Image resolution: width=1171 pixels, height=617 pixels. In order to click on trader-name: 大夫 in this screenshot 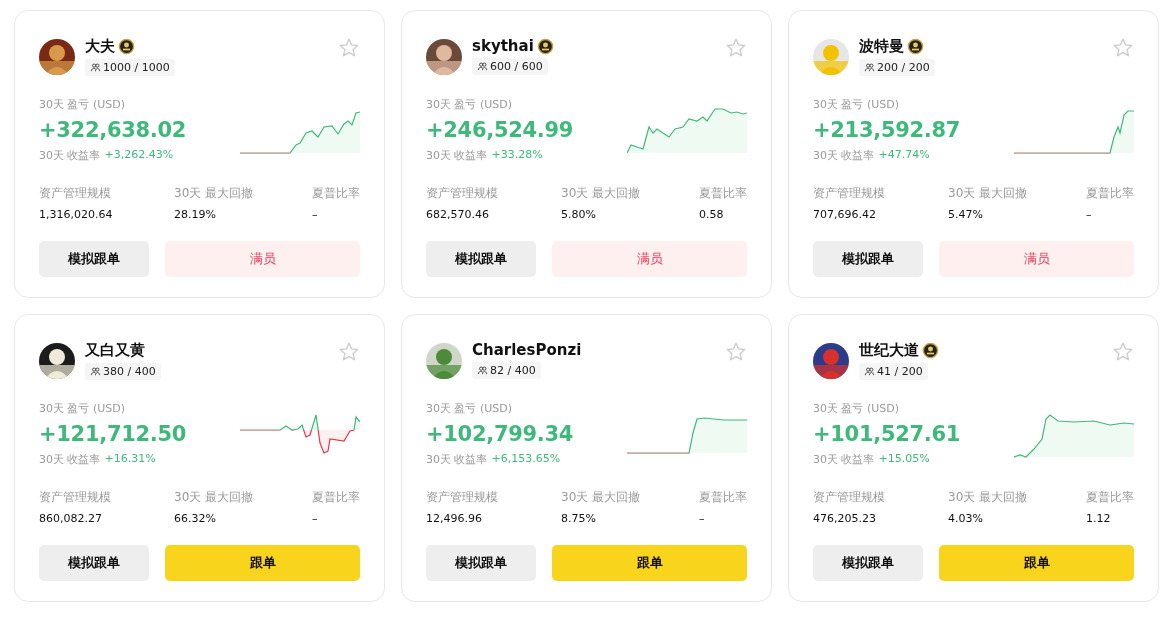, I will do `click(100, 46)`.